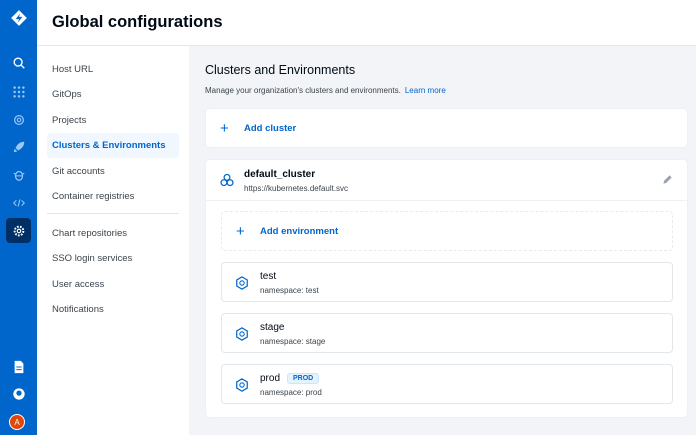 This screenshot has height=435, width=696. I want to click on add-environment-button: + Add environment, so click(447, 231).